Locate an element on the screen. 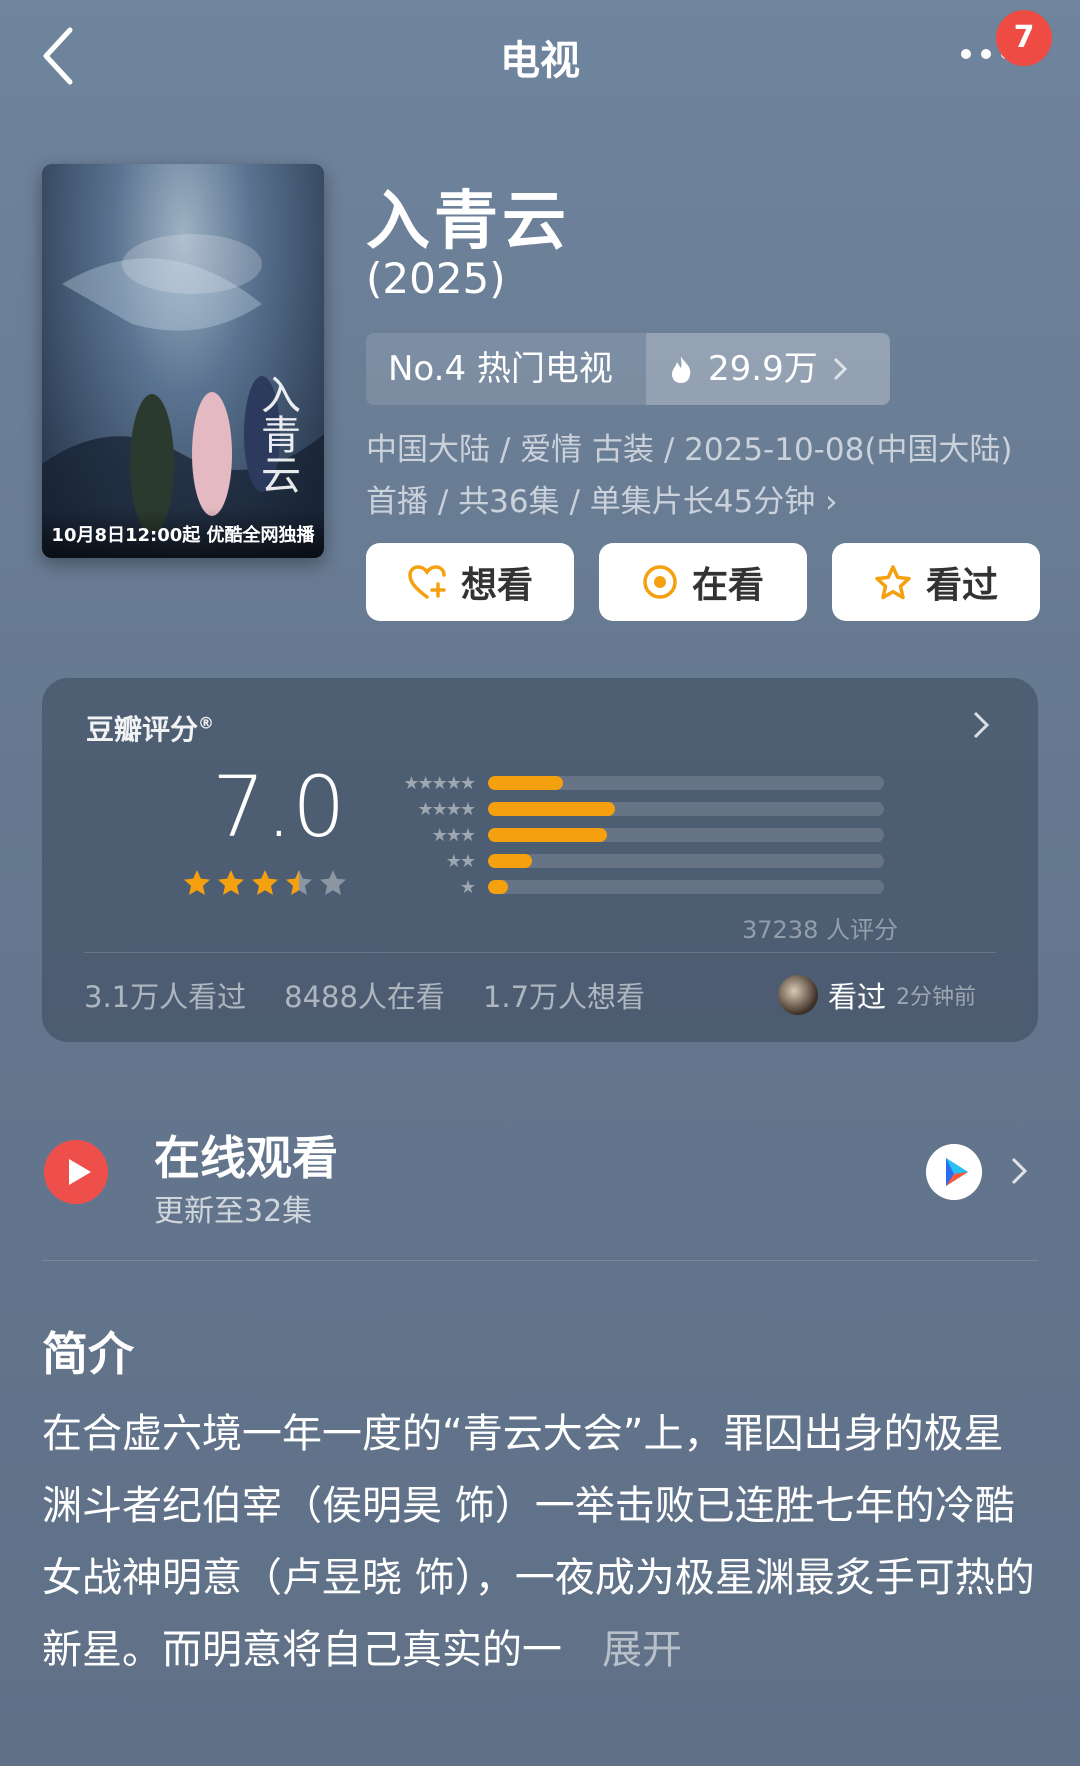 This screenshot has width=1080, height=1766. want-button: 想看 is located at coordinates (470, 582).